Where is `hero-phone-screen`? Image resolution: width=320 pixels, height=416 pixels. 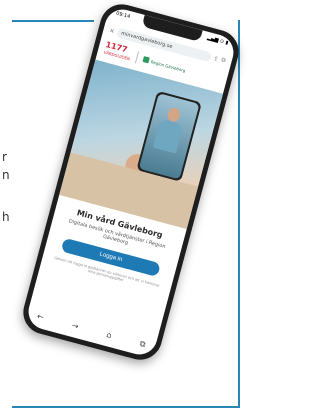 hero-phone-screen is located at coordinates (169, 136).